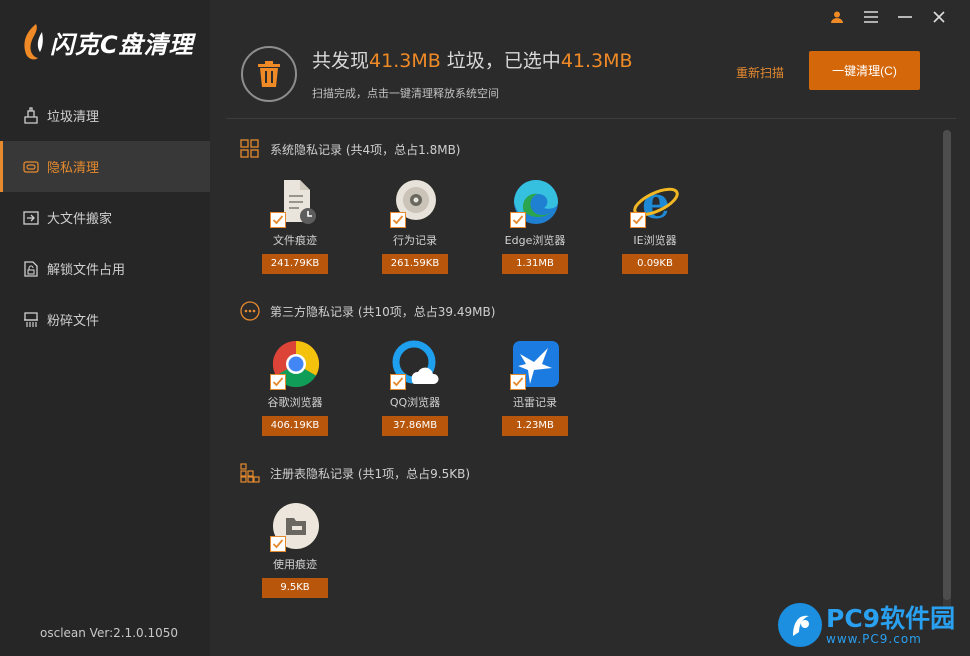  Describe the element at coordinates (86, 270) in the screenshot. I see `sidebar-item-label: 解锁文件占用` at that location.